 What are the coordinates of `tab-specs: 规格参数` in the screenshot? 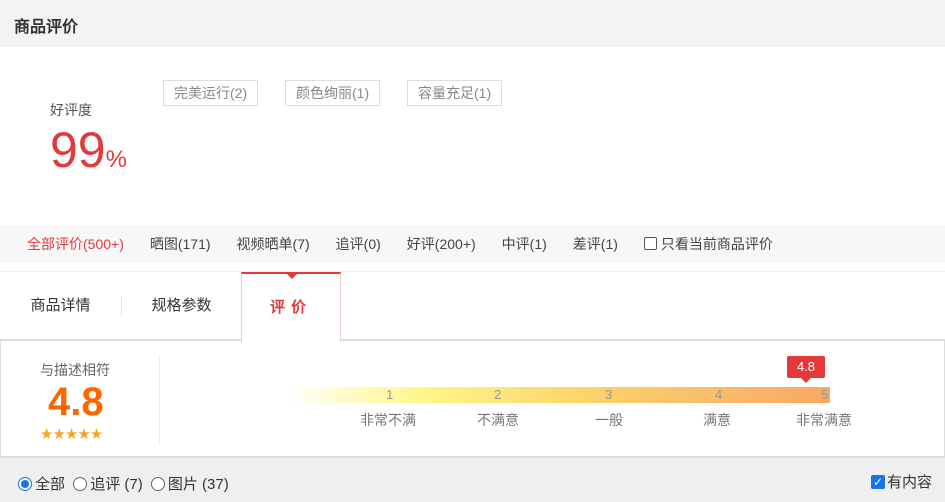 It's located at (181, 306).